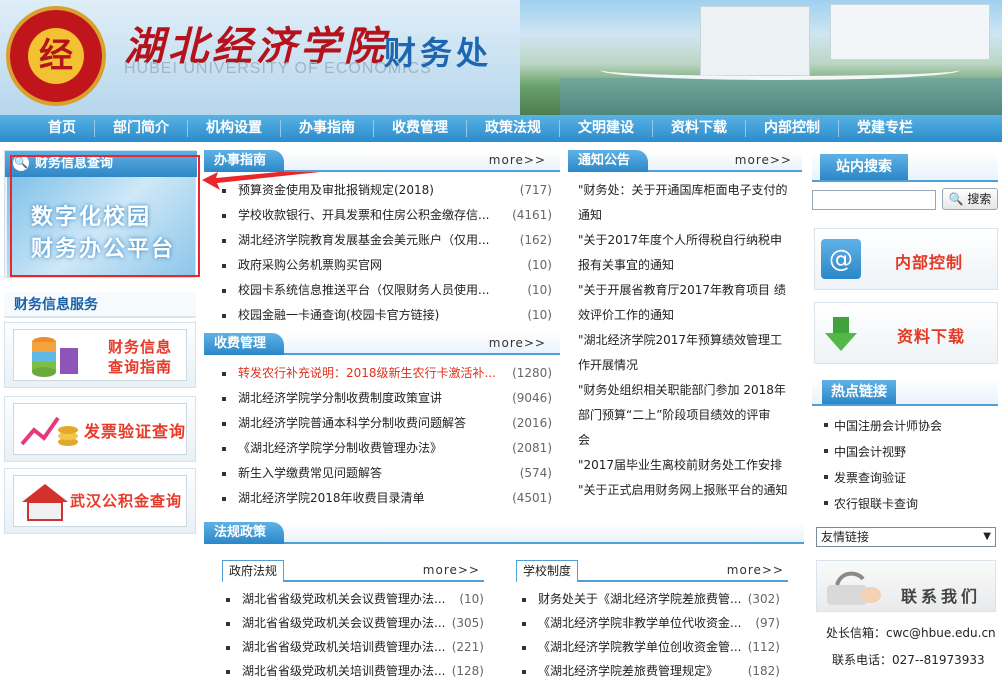 This screenshot has height=684, width=1002. I want to click on campus-bridge, so click(780, 70).